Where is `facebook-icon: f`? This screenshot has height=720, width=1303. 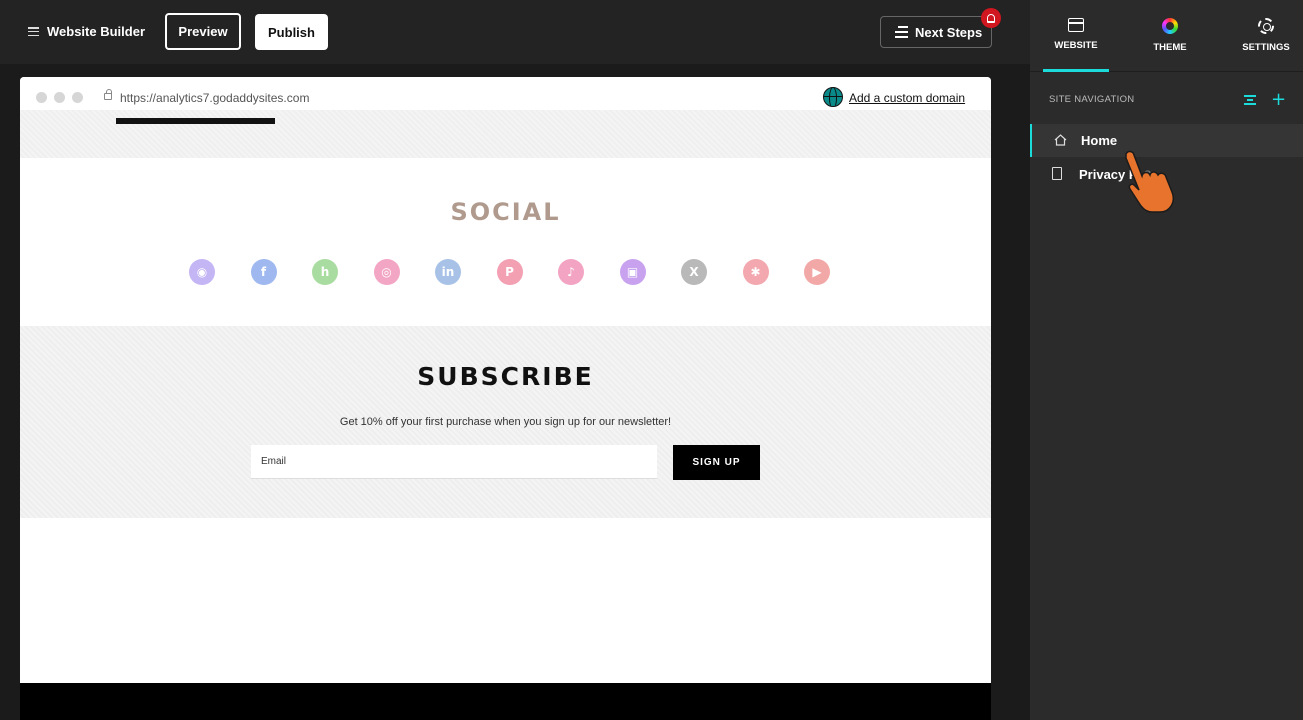 facebook-icon: f is located at coordinates (263, 272).